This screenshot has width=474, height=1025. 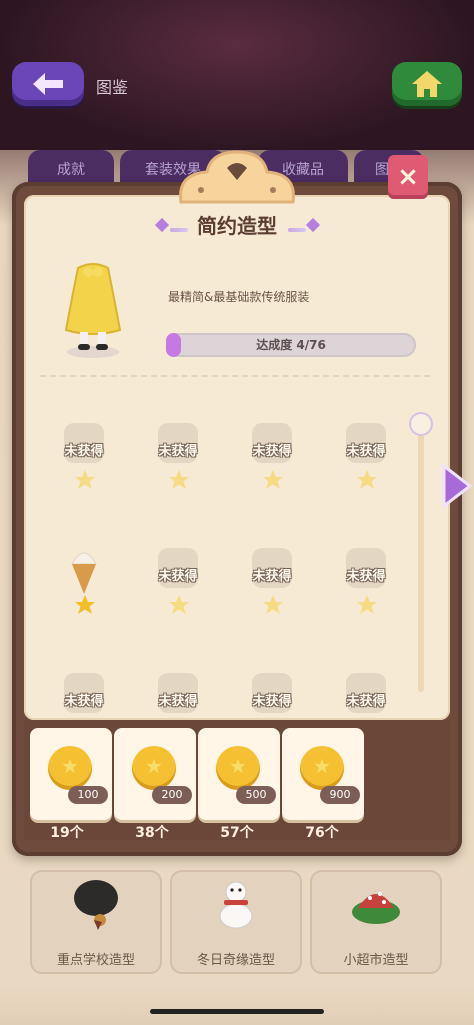 I want to click on reward-box: 500, so click(x=239, y=774).